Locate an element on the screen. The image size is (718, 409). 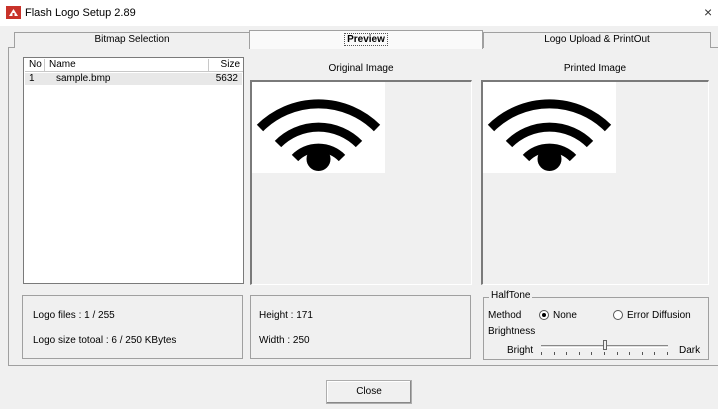
column-header-size: Size is located at coordinates (226, 65).